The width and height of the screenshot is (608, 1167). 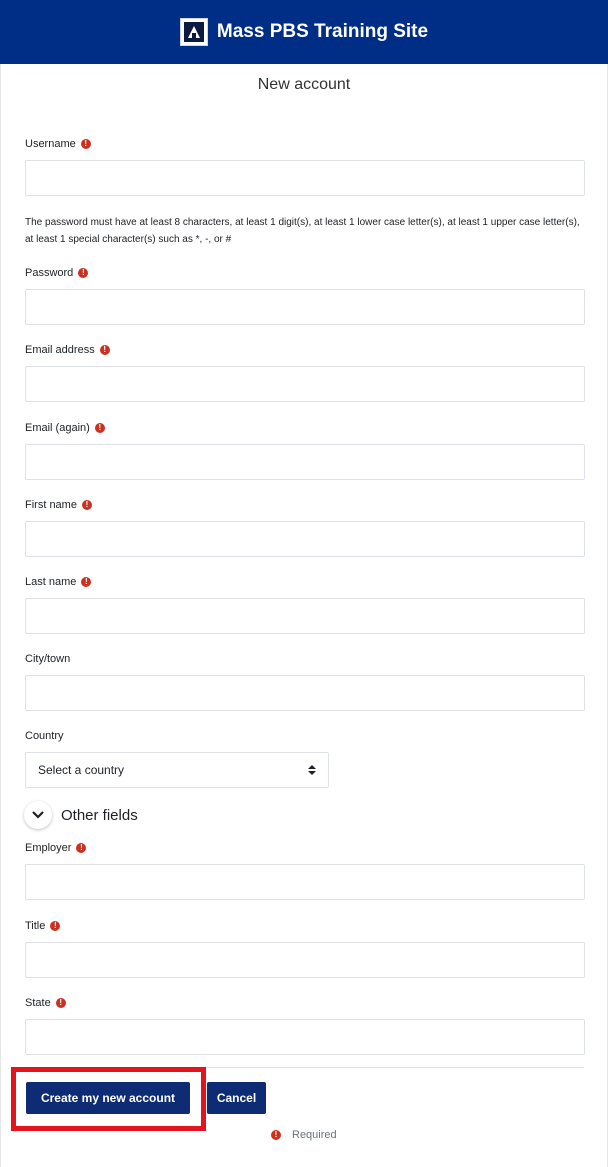 What do you see at coordinates (48, 659) in the screenshot?
I see `city-label: City/town` at bounding box center [48, 659].